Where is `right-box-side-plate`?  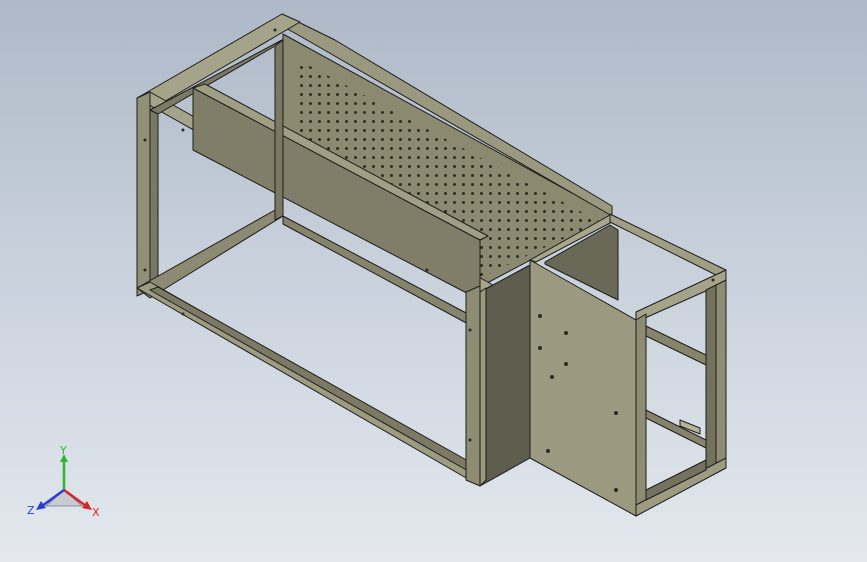
right-box-side-plate is located at coordinates (583, 388).